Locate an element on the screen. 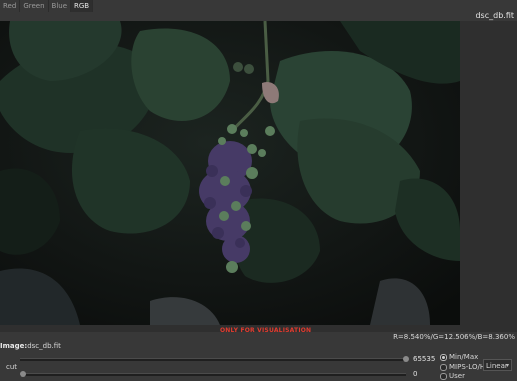 Image resolution: width=517 pixels, height=381 pixels. image-info: Image:dsc_db.fit is located at coordinates (30, 346).